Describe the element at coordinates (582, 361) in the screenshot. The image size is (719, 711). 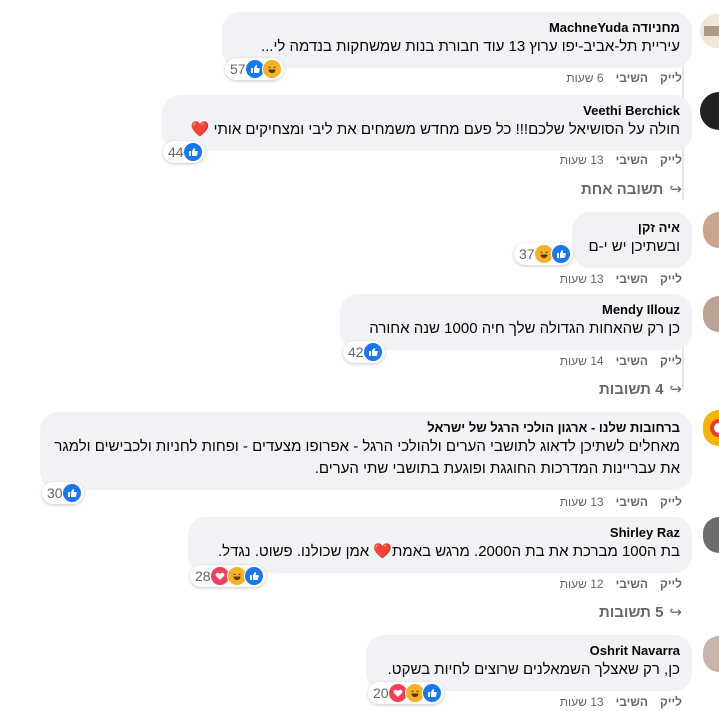
I see `timestamp: 14 שעות` at that location.